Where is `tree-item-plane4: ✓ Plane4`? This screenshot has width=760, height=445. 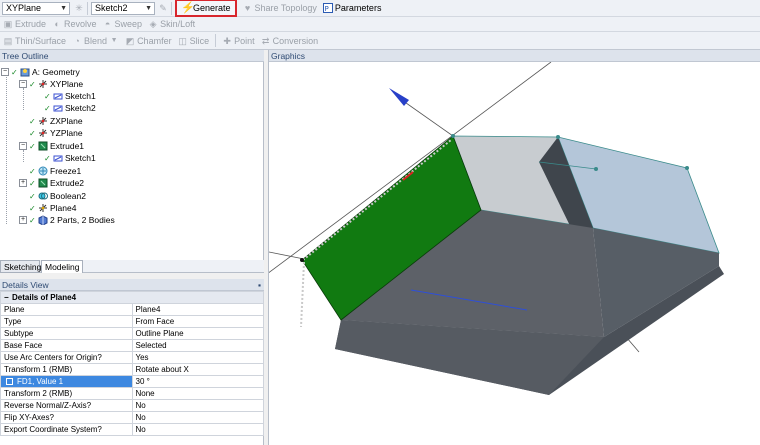
tree-item-plane4: ✓ Plane4 is located at coordinates (52, 208).